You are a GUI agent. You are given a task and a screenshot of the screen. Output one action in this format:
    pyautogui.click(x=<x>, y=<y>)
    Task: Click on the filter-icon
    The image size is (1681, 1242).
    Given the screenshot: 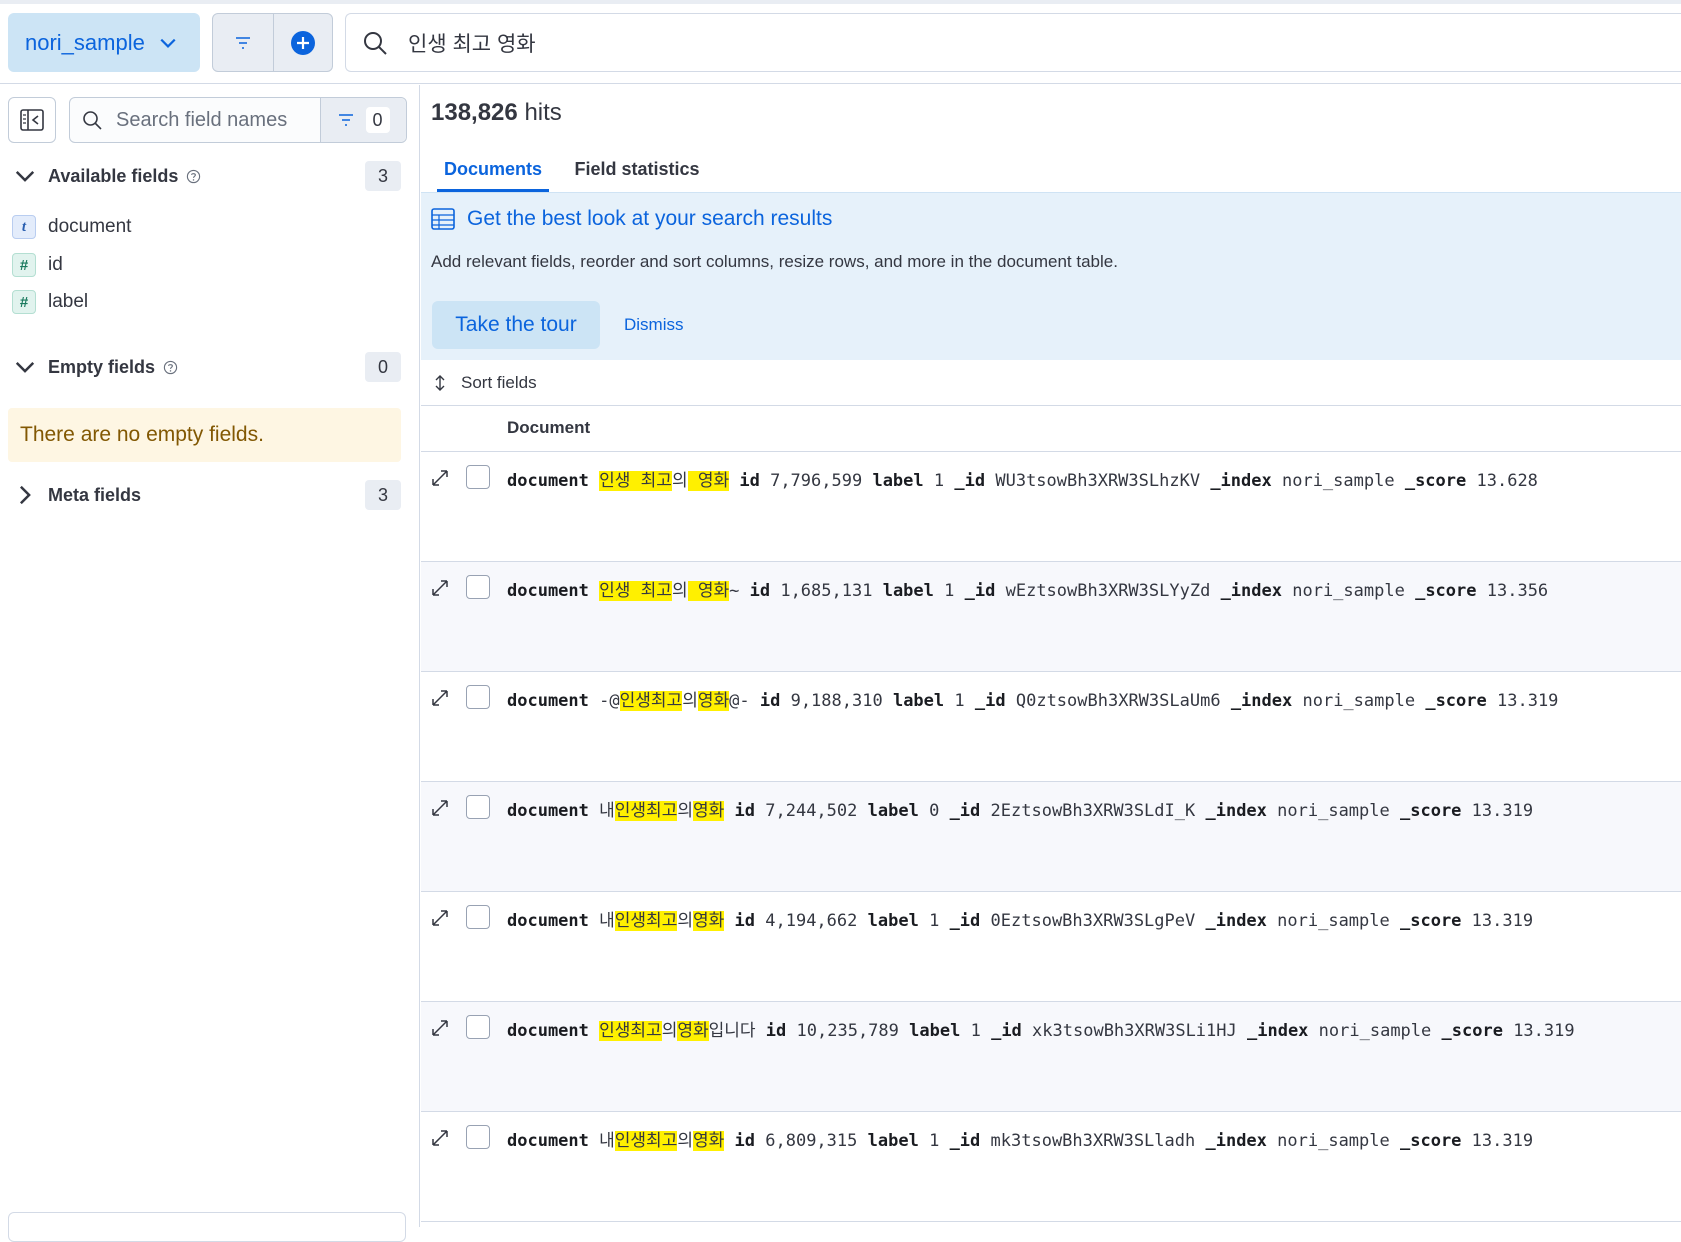 What is the action you would take?
    pyautogui.click(x=345, y=120)
    